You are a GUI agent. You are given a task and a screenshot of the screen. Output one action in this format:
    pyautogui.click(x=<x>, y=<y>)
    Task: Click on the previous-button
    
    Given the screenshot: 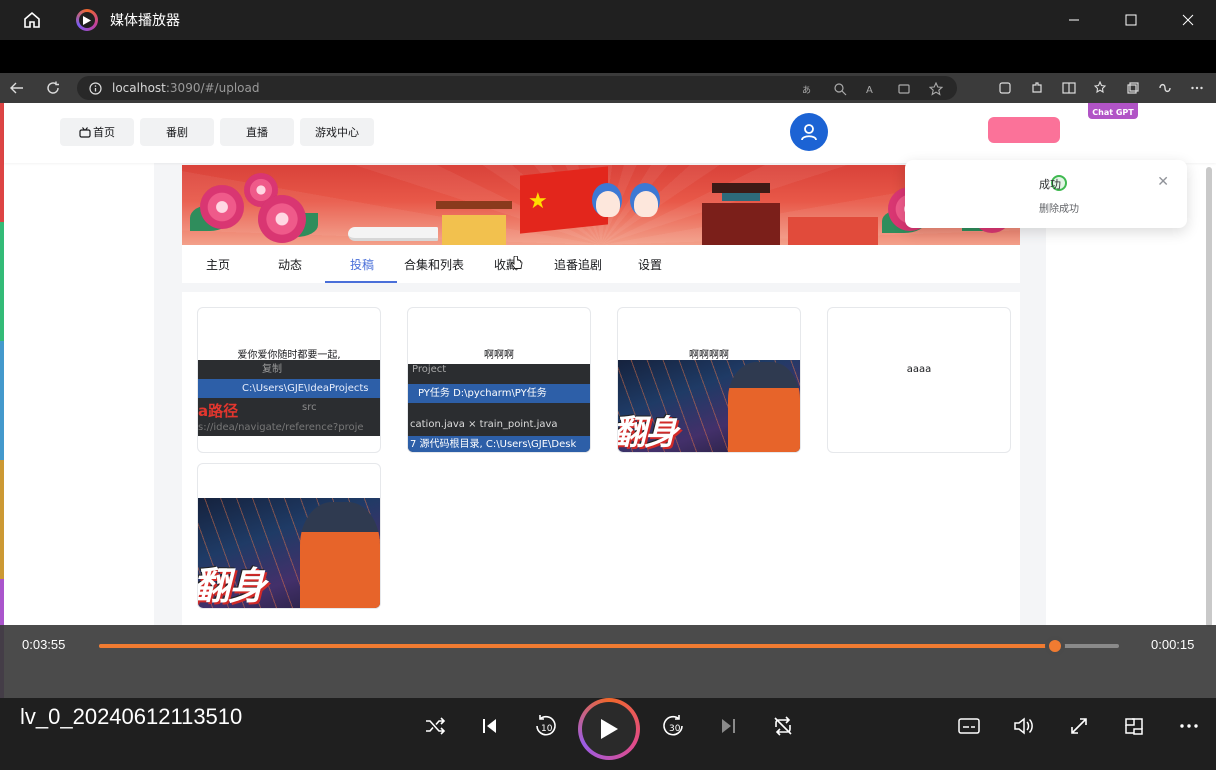 What is the action you would take?
    pyautogui.click(x=490, y=726)
    